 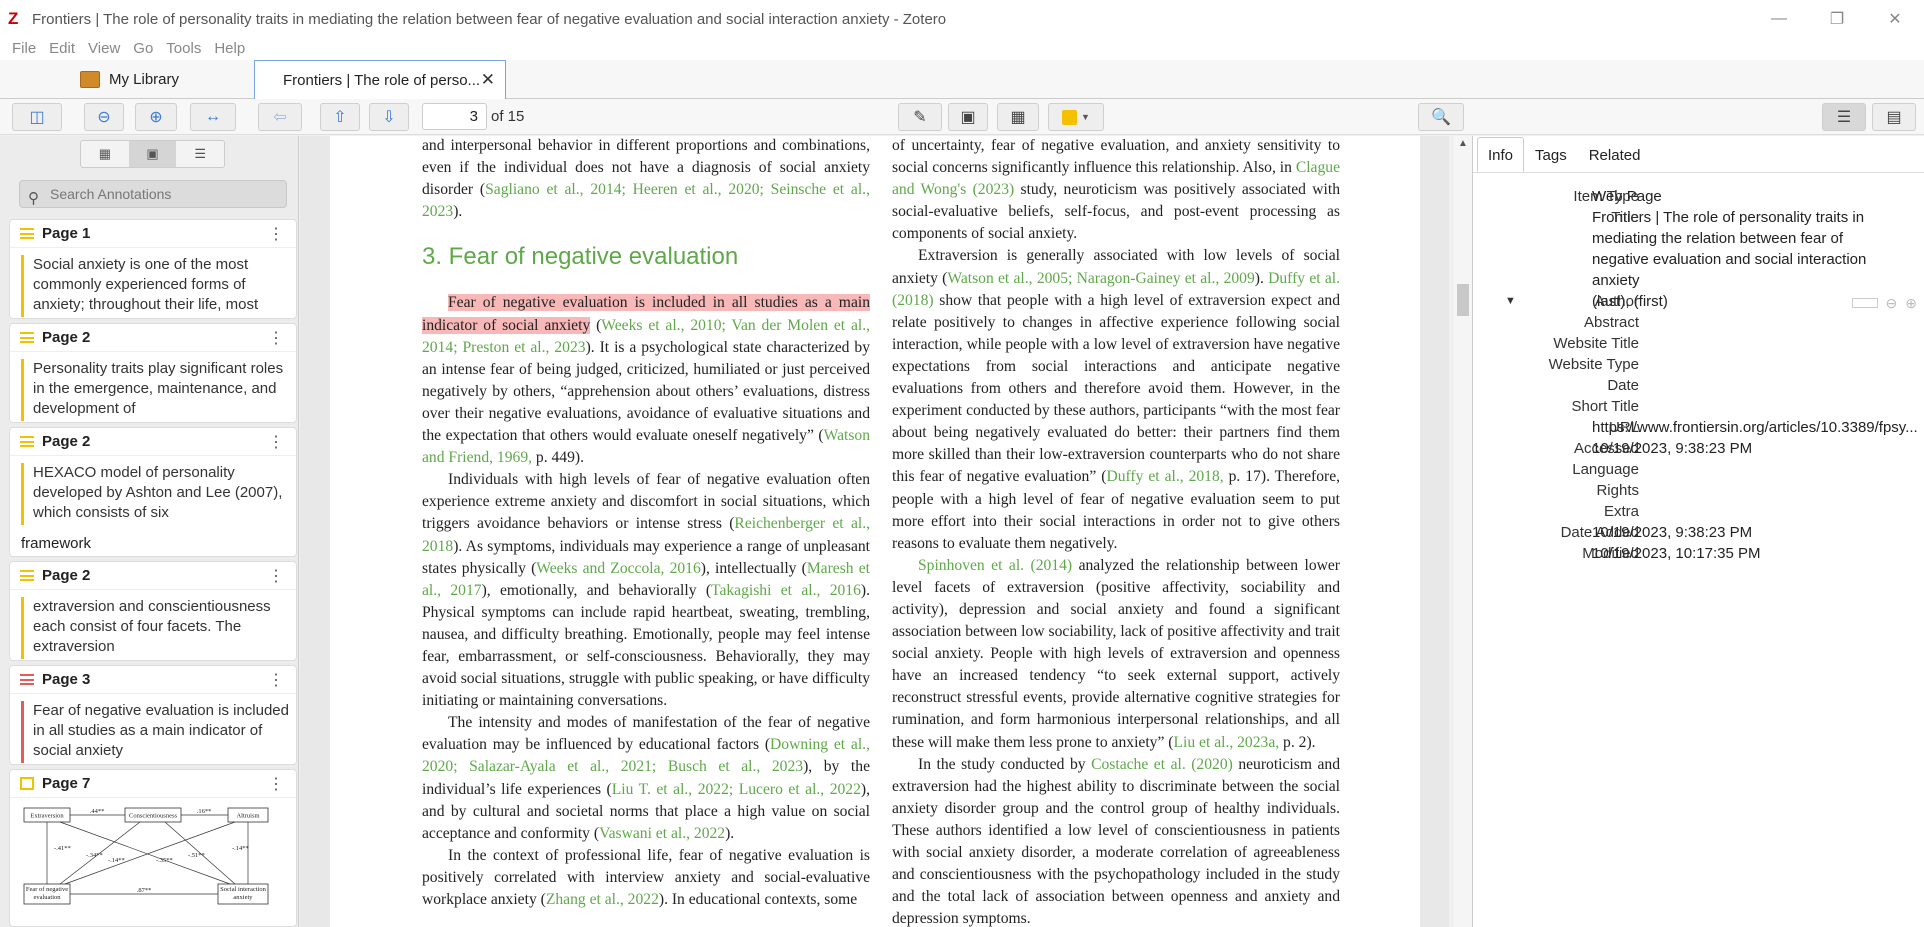 I want to click on annotations-view-button: ▣, so click(x=152, y=154).